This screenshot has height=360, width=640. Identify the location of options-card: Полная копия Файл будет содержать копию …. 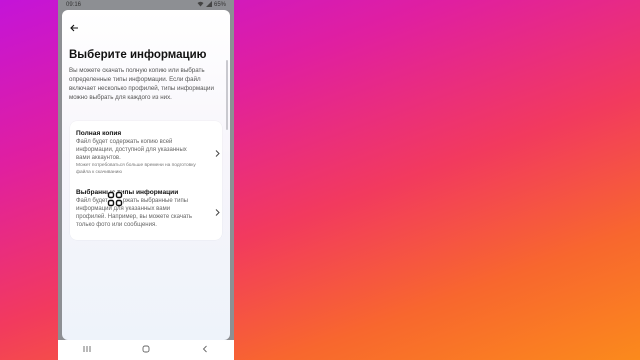
(146, 180).